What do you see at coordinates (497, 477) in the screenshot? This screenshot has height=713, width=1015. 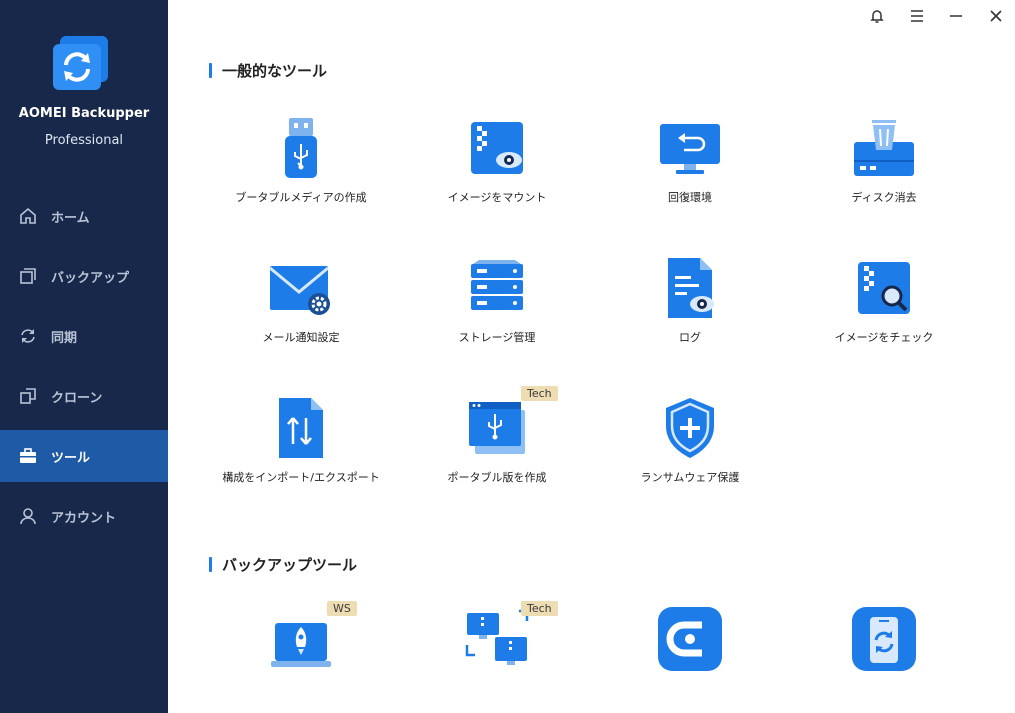 I see `tool-portable-label: ポータブル版を作成` at bounding box center [497, 477].